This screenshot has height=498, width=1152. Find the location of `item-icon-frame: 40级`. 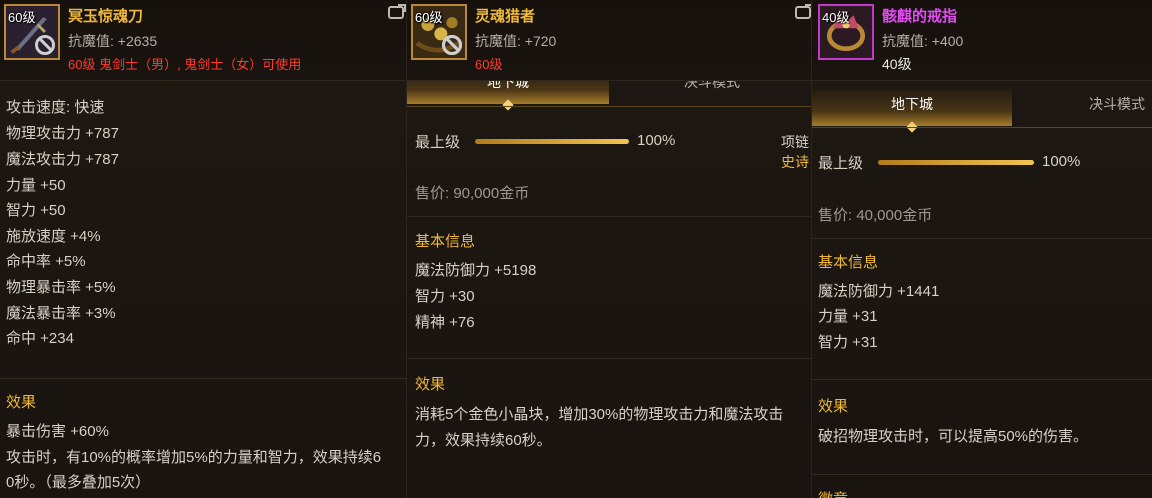

item-icon-frame: 40级 is located at coordinates (846, 32).